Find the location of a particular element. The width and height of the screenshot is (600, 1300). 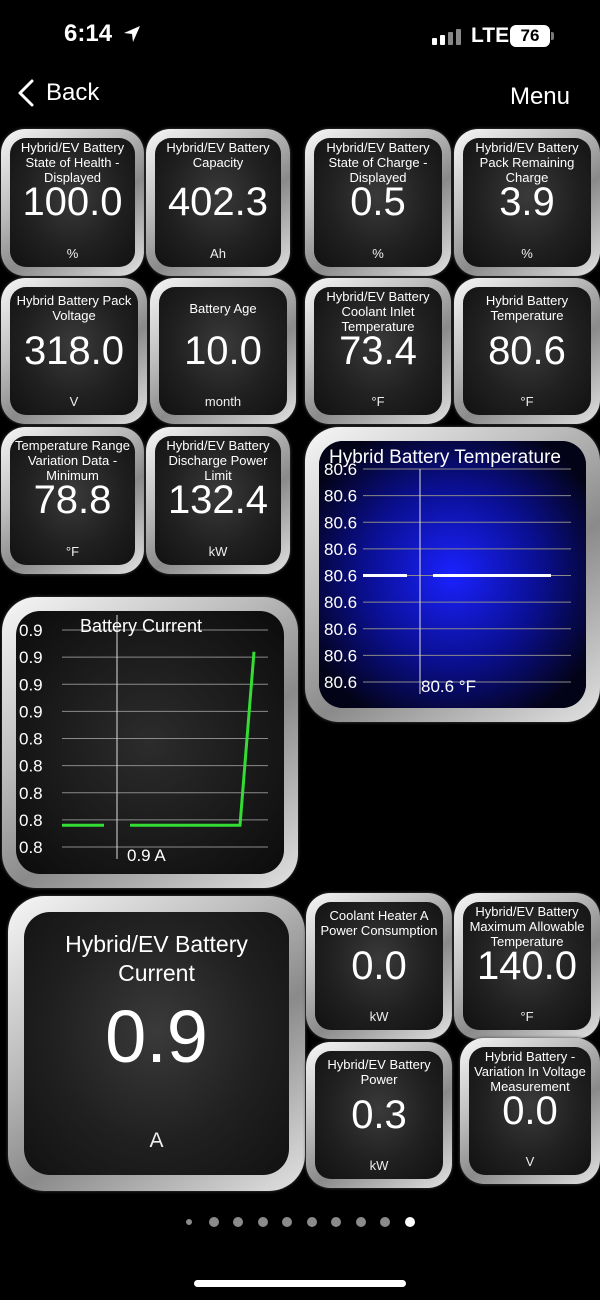

current-chart-svg: 0.9 0.9 0.9 0.9 0.8 0.8 0.8 0.8 0.8 is located at coordinates (143, 737).